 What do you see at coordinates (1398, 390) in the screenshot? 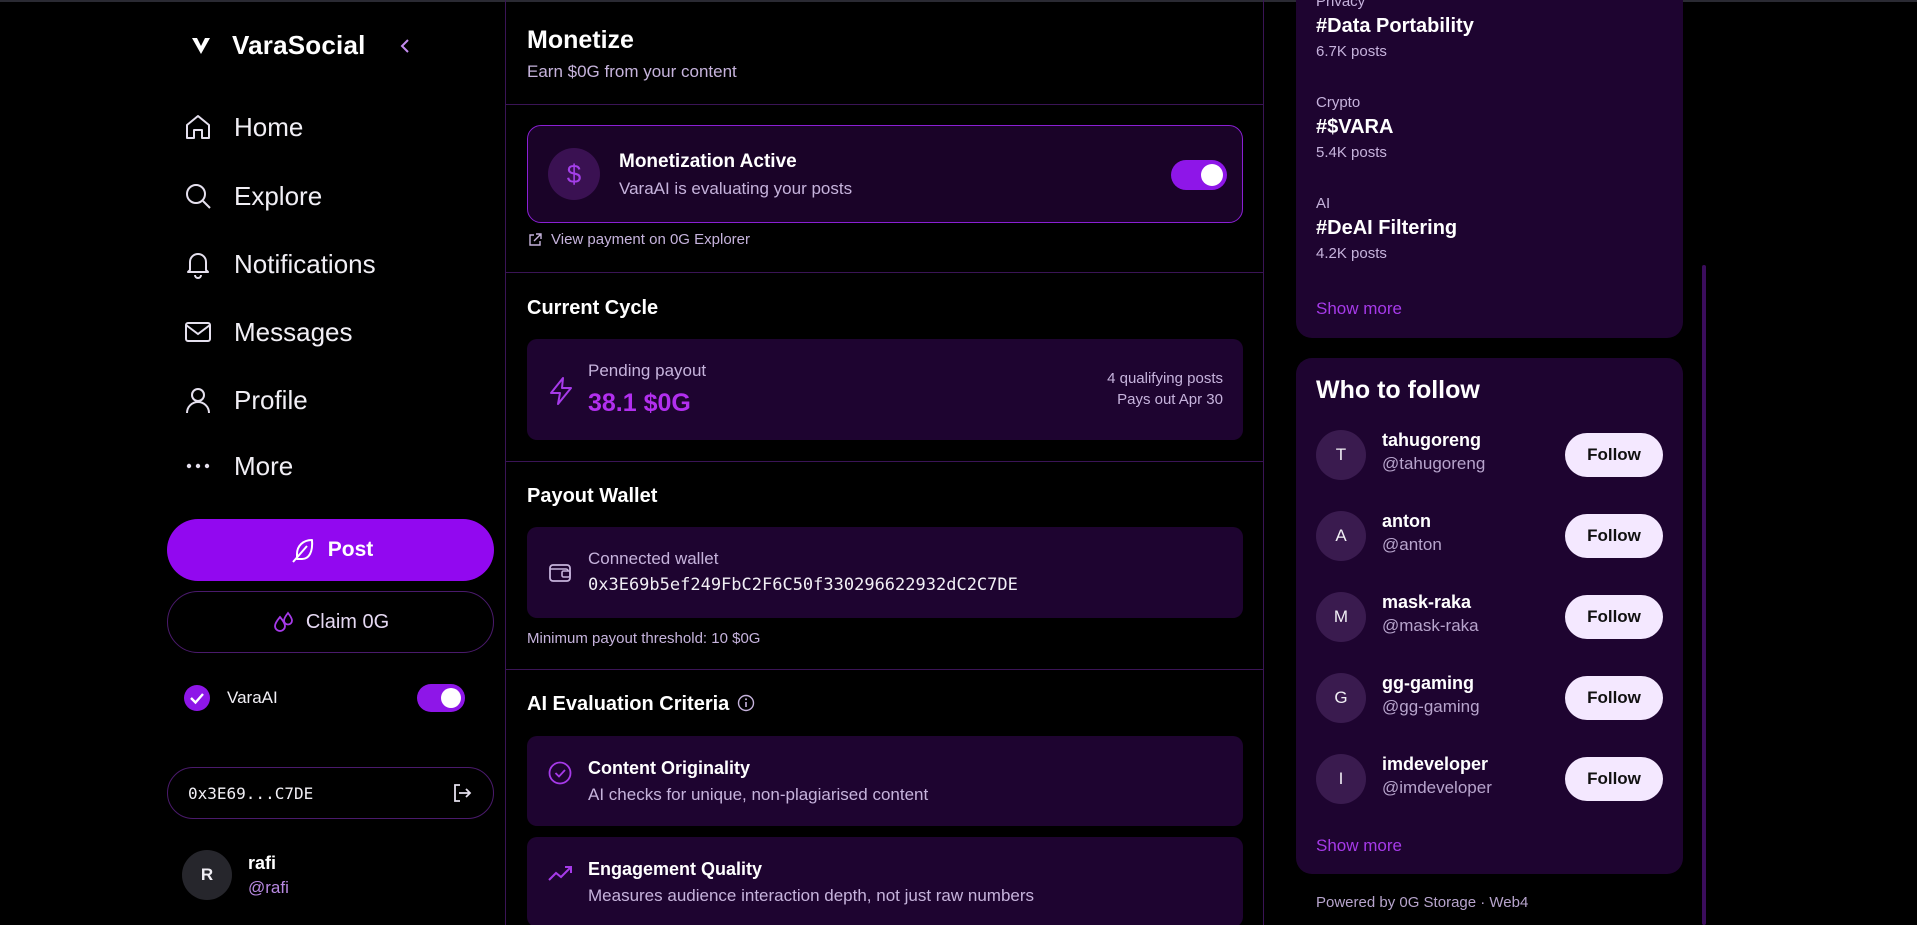
I see `who-to-follow-title: Who to follow` at bounding box center [1398, 390].